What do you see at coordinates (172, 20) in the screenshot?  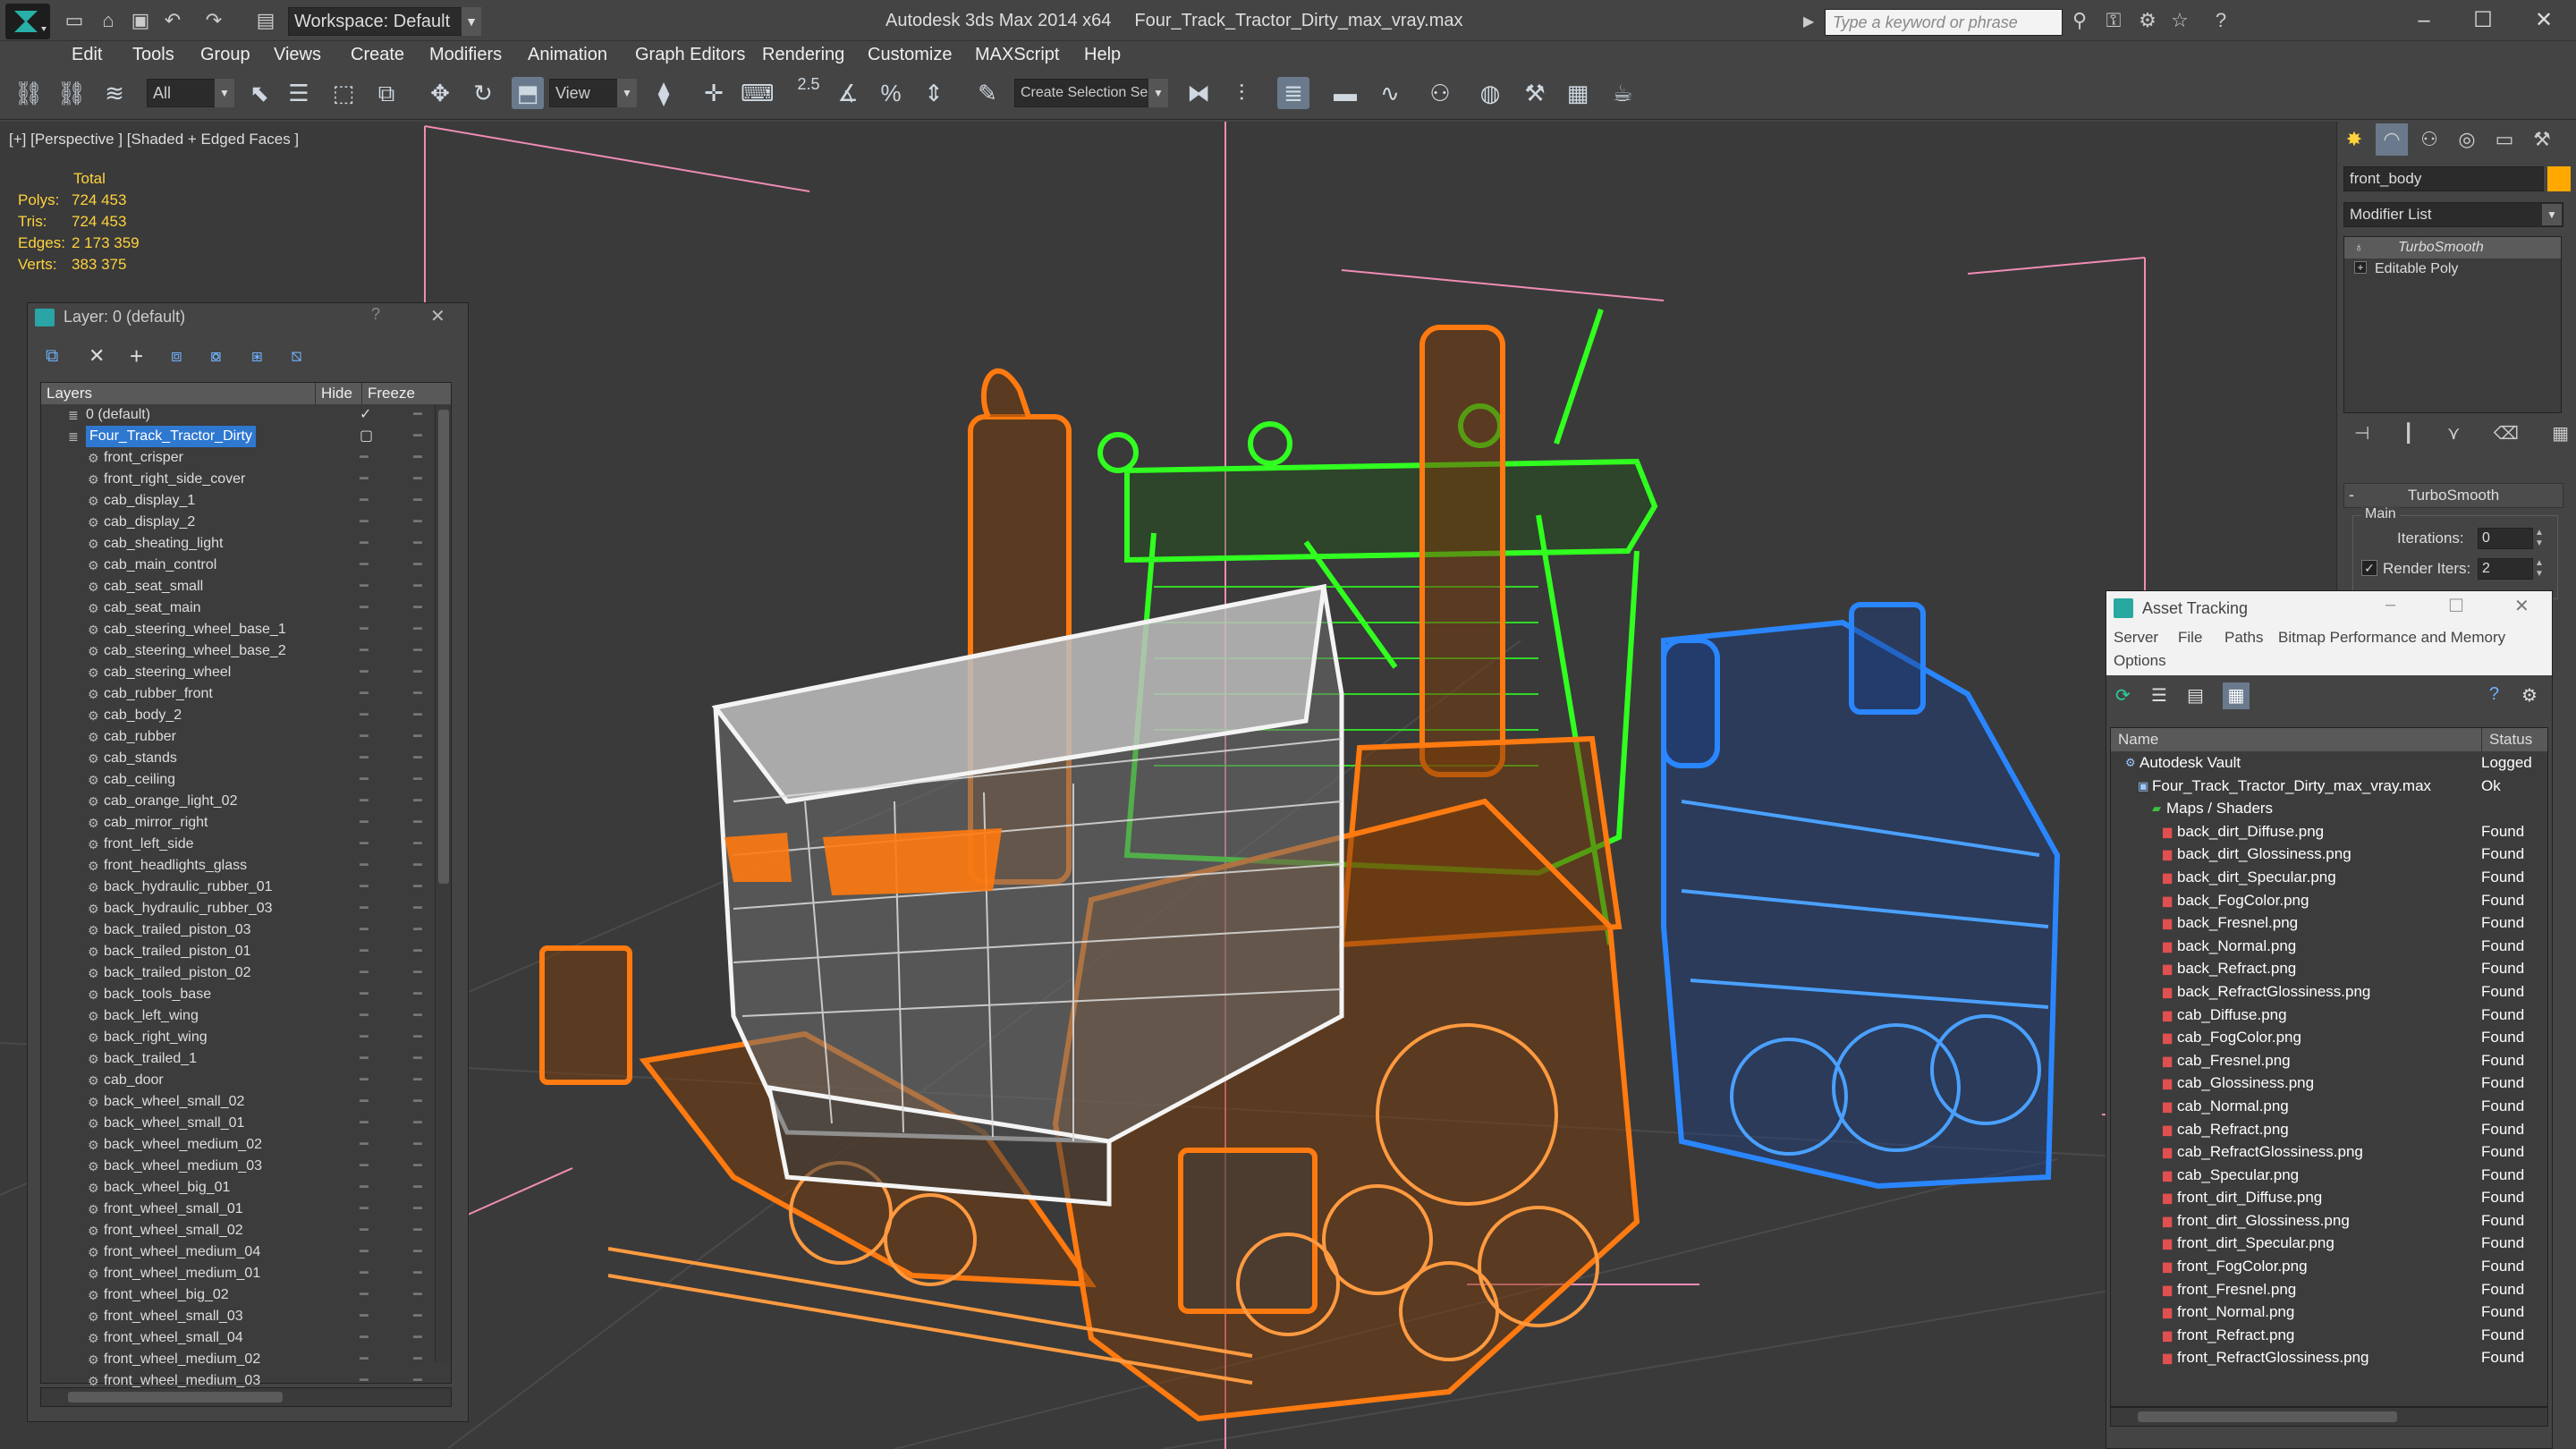 I see `undo-icon: ↶` at bounding box center [172, 20].